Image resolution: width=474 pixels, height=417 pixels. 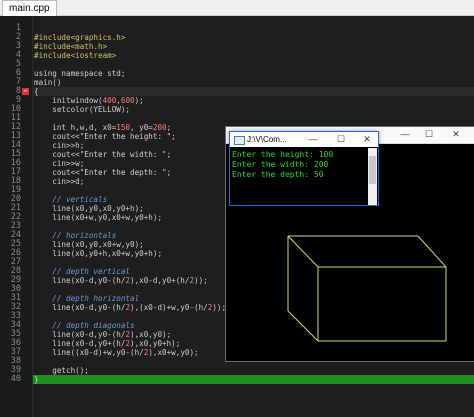 I want to click on code-line: line(x0-d,y0-(h/2),(x0-d)+w,y0-(h/2));, so click(x=130, y=307).